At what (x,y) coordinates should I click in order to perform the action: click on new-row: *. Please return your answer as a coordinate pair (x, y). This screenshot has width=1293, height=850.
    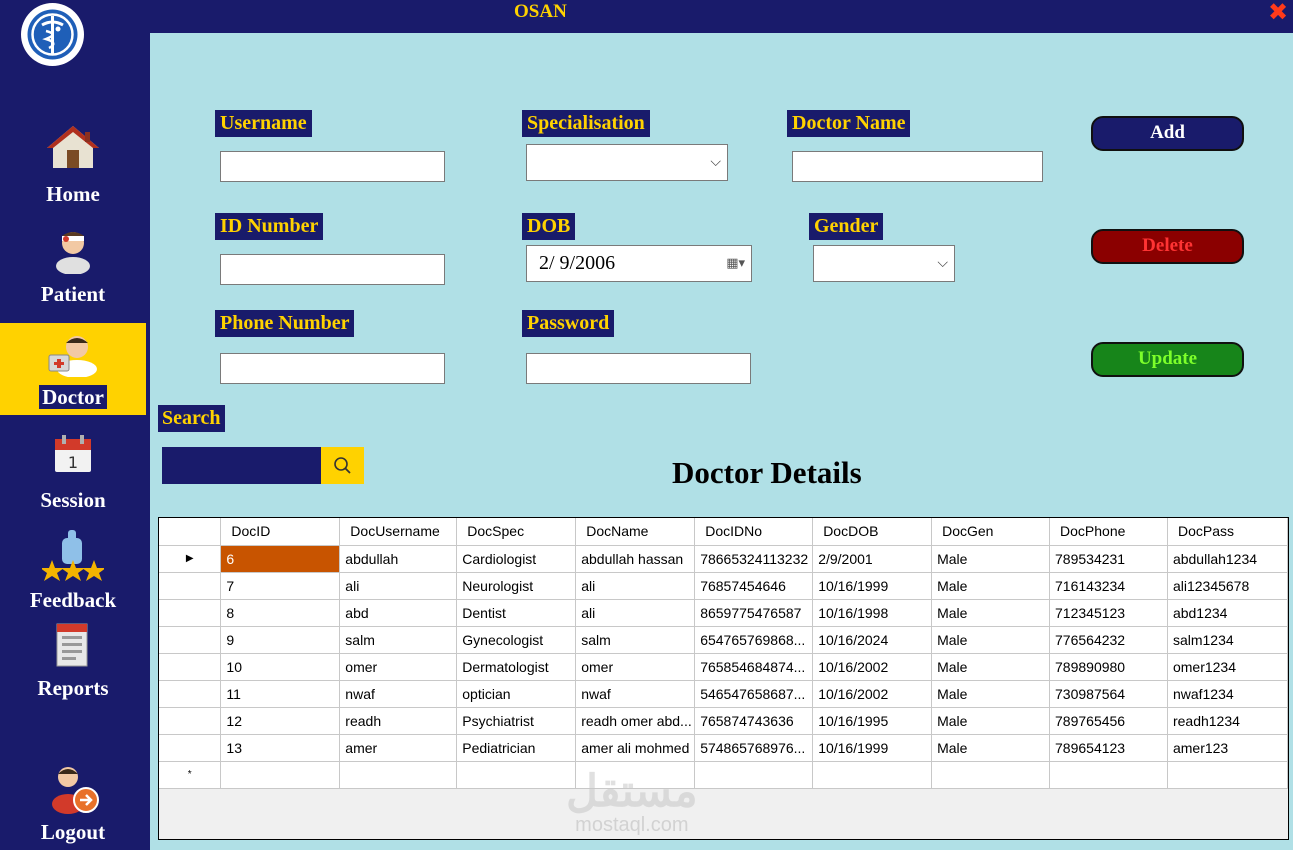
    Looking at the image, I should click on (723, 775).